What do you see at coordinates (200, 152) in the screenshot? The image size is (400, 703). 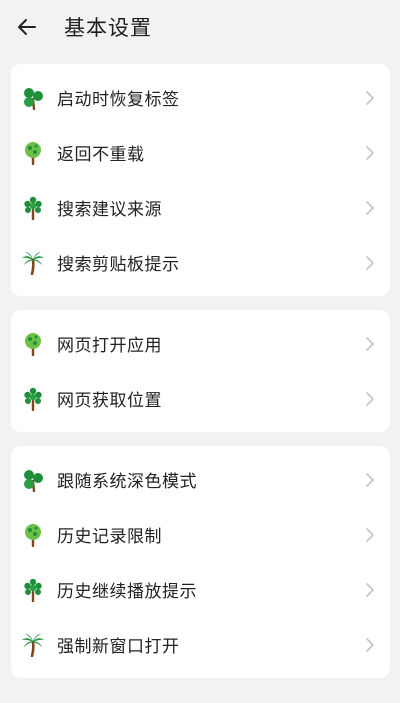 I see `setting-no-reload-on-back: 返回不重载` at bounding box center [200, 152].